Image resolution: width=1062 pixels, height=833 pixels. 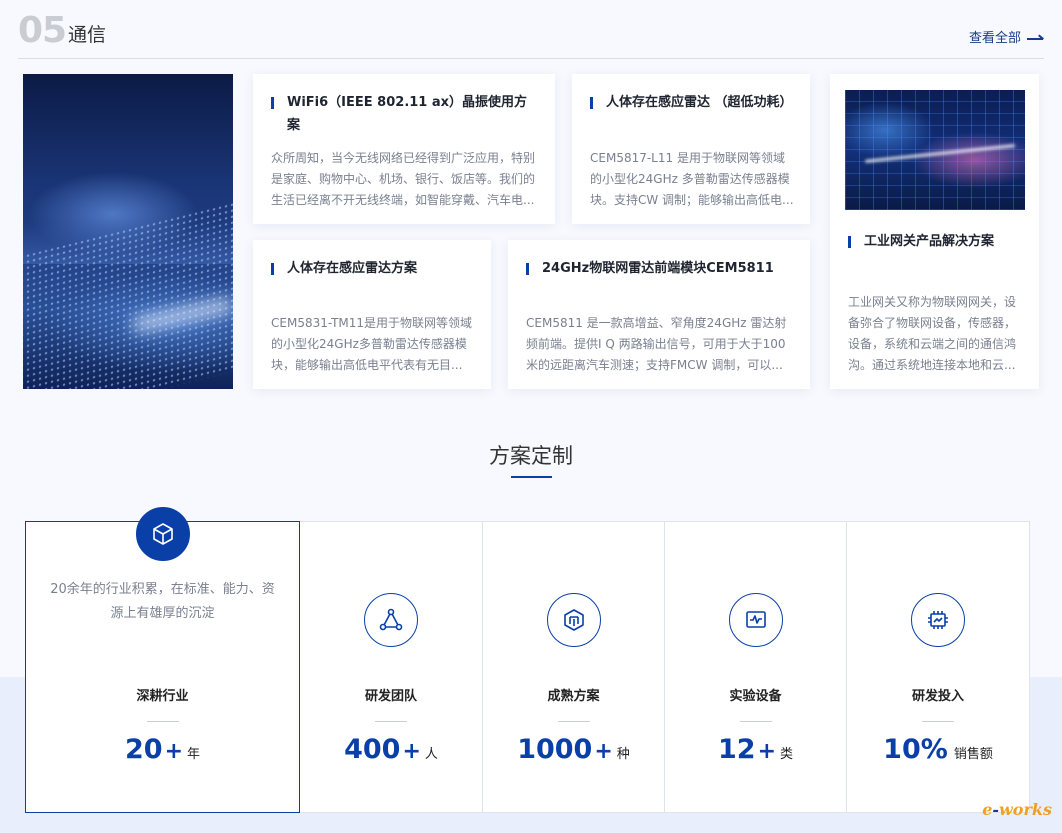 I want to click on circuit-board-image, so click(x=935, y=150).